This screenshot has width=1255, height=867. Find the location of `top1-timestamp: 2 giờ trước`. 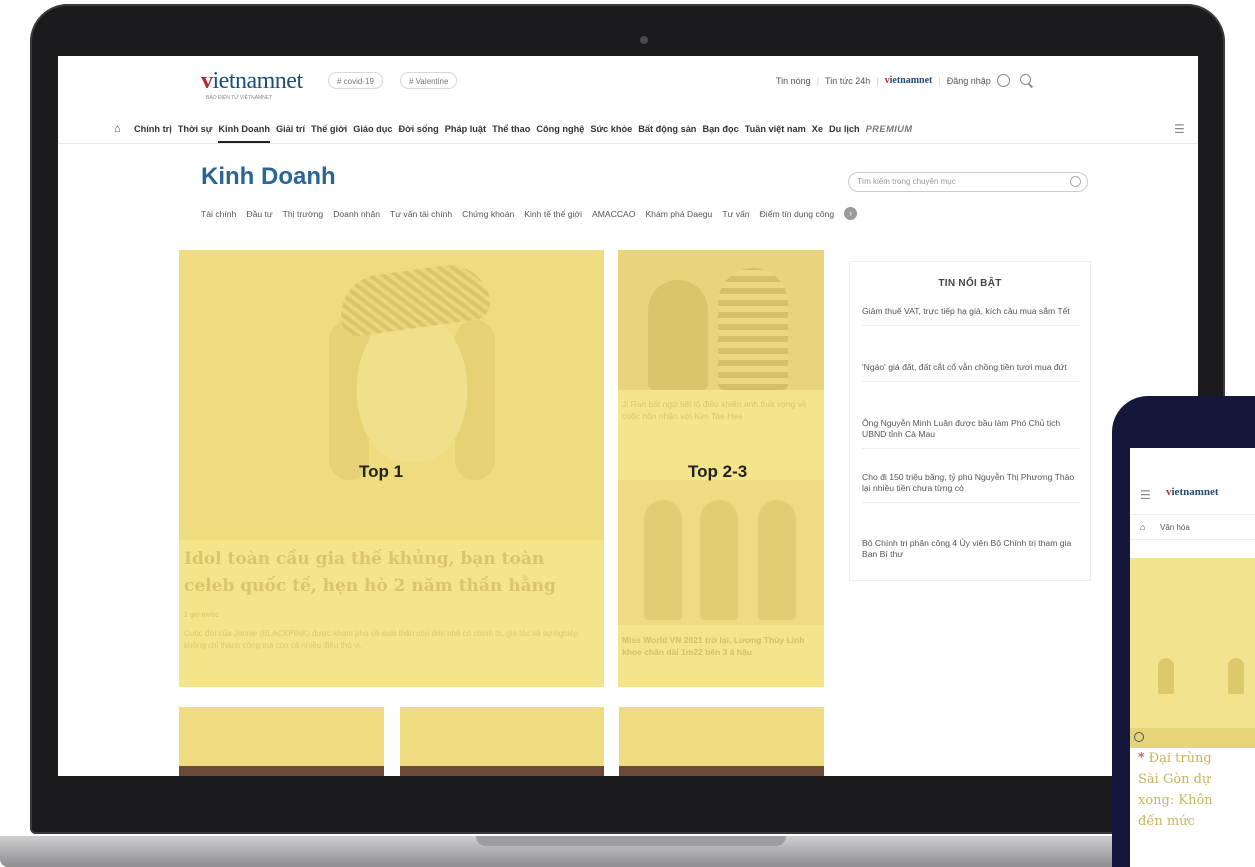

top1-timestamp: 2 giờ trước is located at coordinates (201, 615).